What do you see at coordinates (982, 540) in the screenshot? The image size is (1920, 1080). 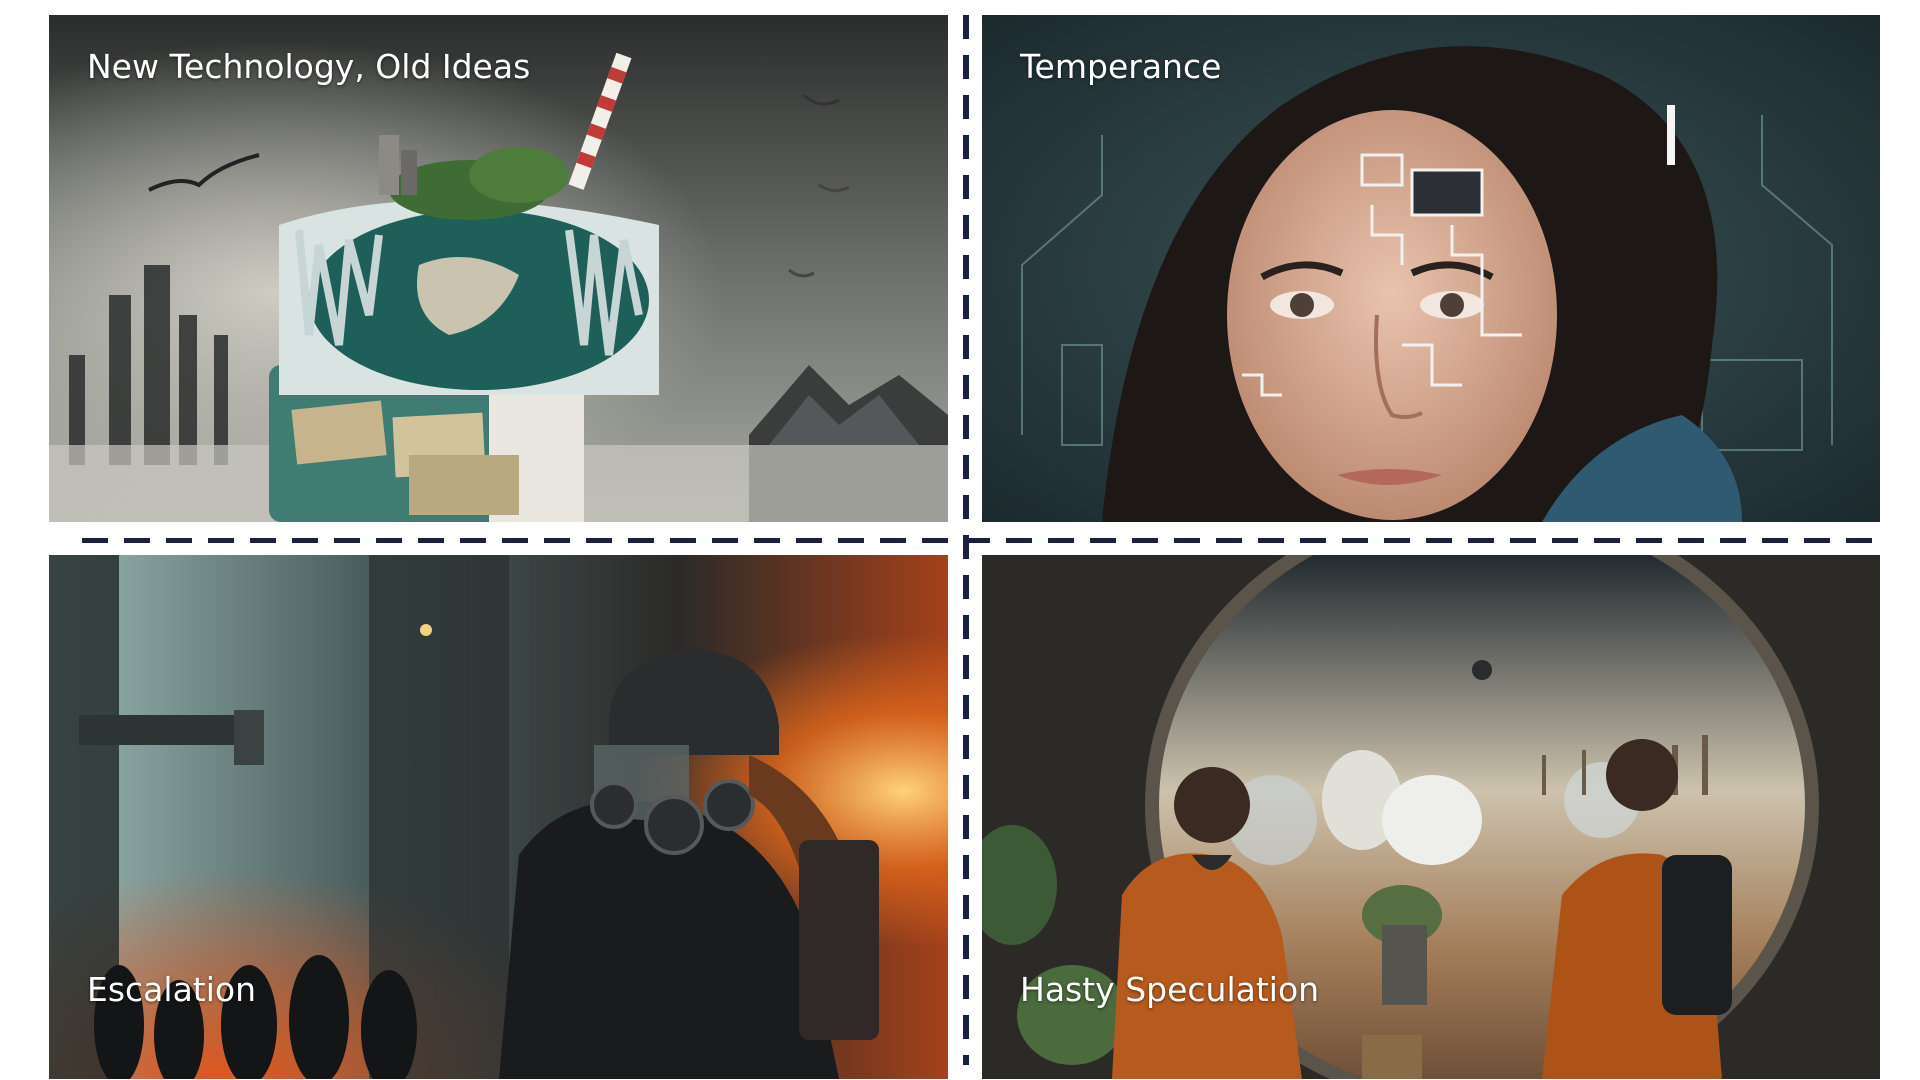 I see `horizontal-divider` at bounding box center [982, 540].